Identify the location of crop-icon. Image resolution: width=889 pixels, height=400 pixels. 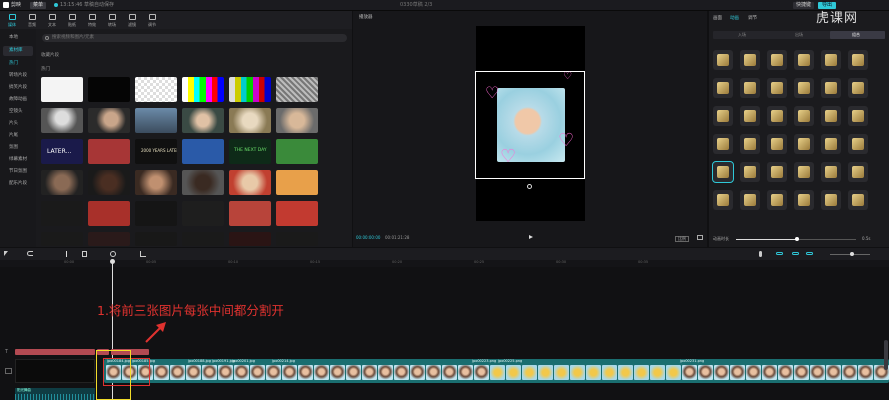
(143, 254).